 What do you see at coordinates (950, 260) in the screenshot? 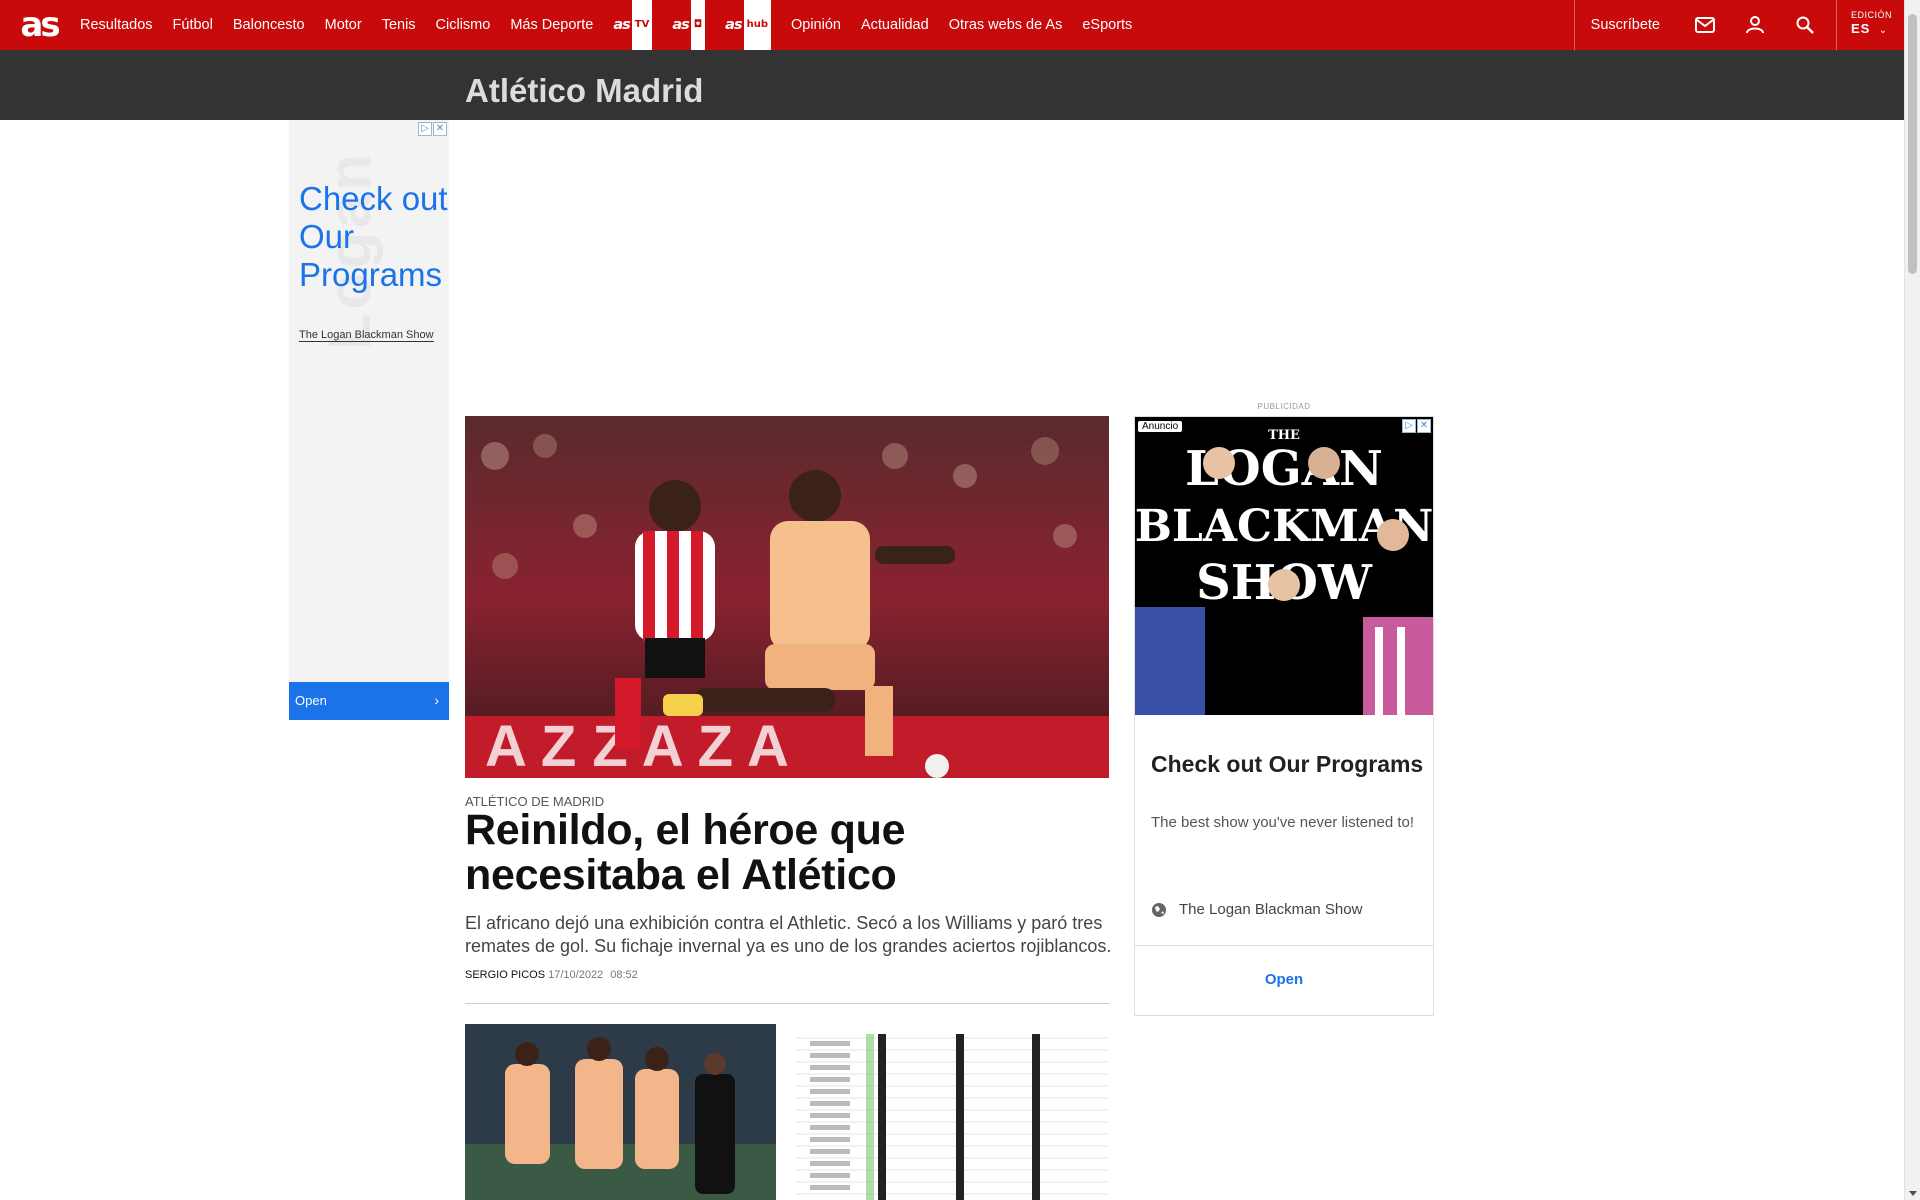
I see `top-banner-ad-slot` at bounding box center [950, 260].